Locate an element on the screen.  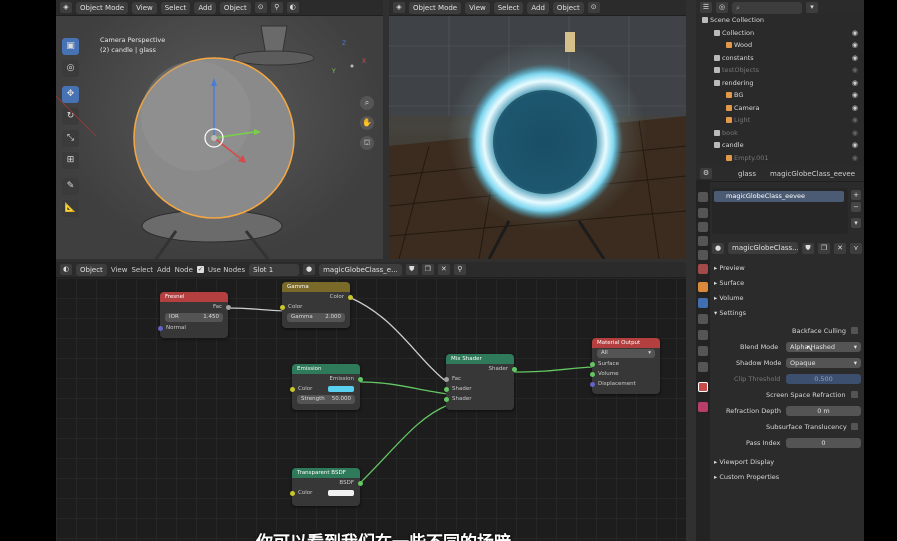
pass-index-field: 0 is located at coordinates (823, 443).